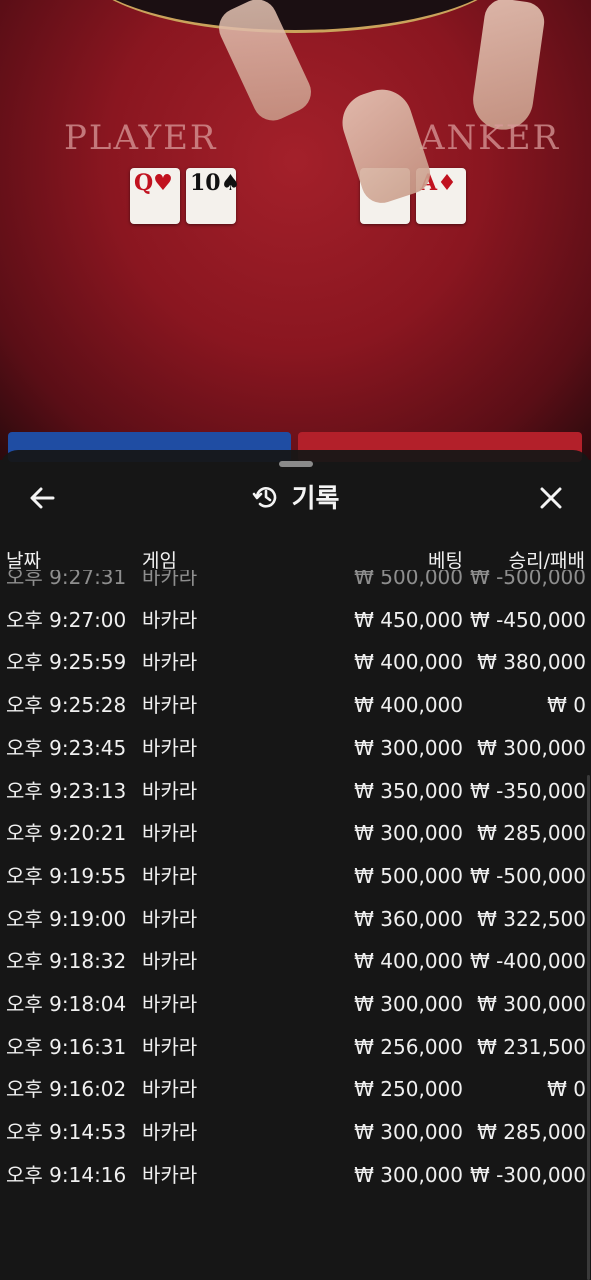  I want to click on record-result: ₩ -300,000, so click(527, 1174).